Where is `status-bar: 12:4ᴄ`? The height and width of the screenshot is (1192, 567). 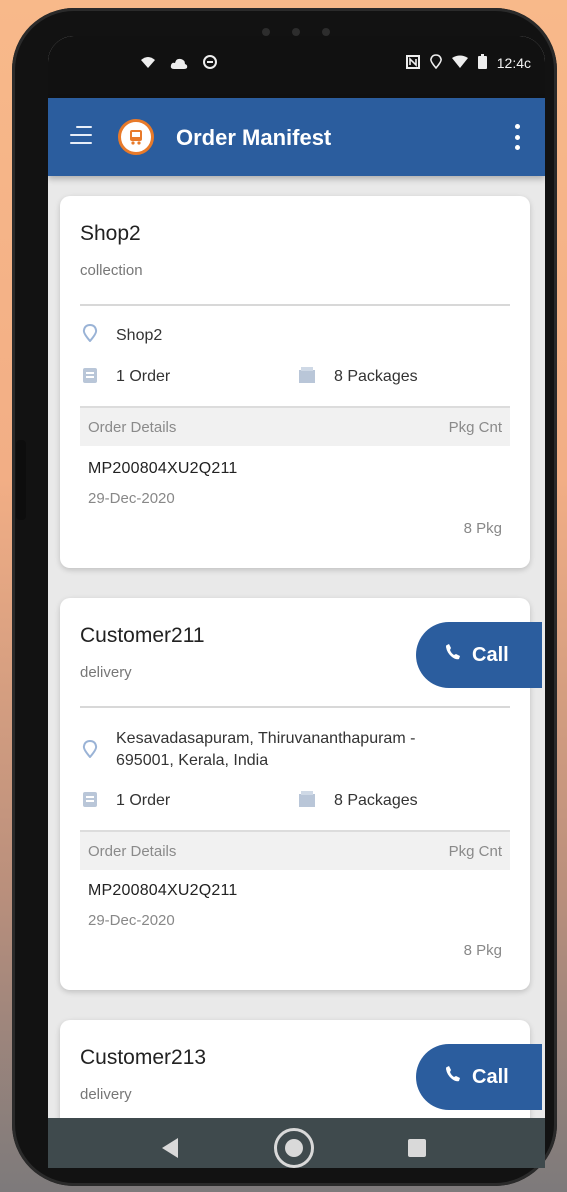
status-bar: 12:4ᴄ is located at coordinates (296, 67).